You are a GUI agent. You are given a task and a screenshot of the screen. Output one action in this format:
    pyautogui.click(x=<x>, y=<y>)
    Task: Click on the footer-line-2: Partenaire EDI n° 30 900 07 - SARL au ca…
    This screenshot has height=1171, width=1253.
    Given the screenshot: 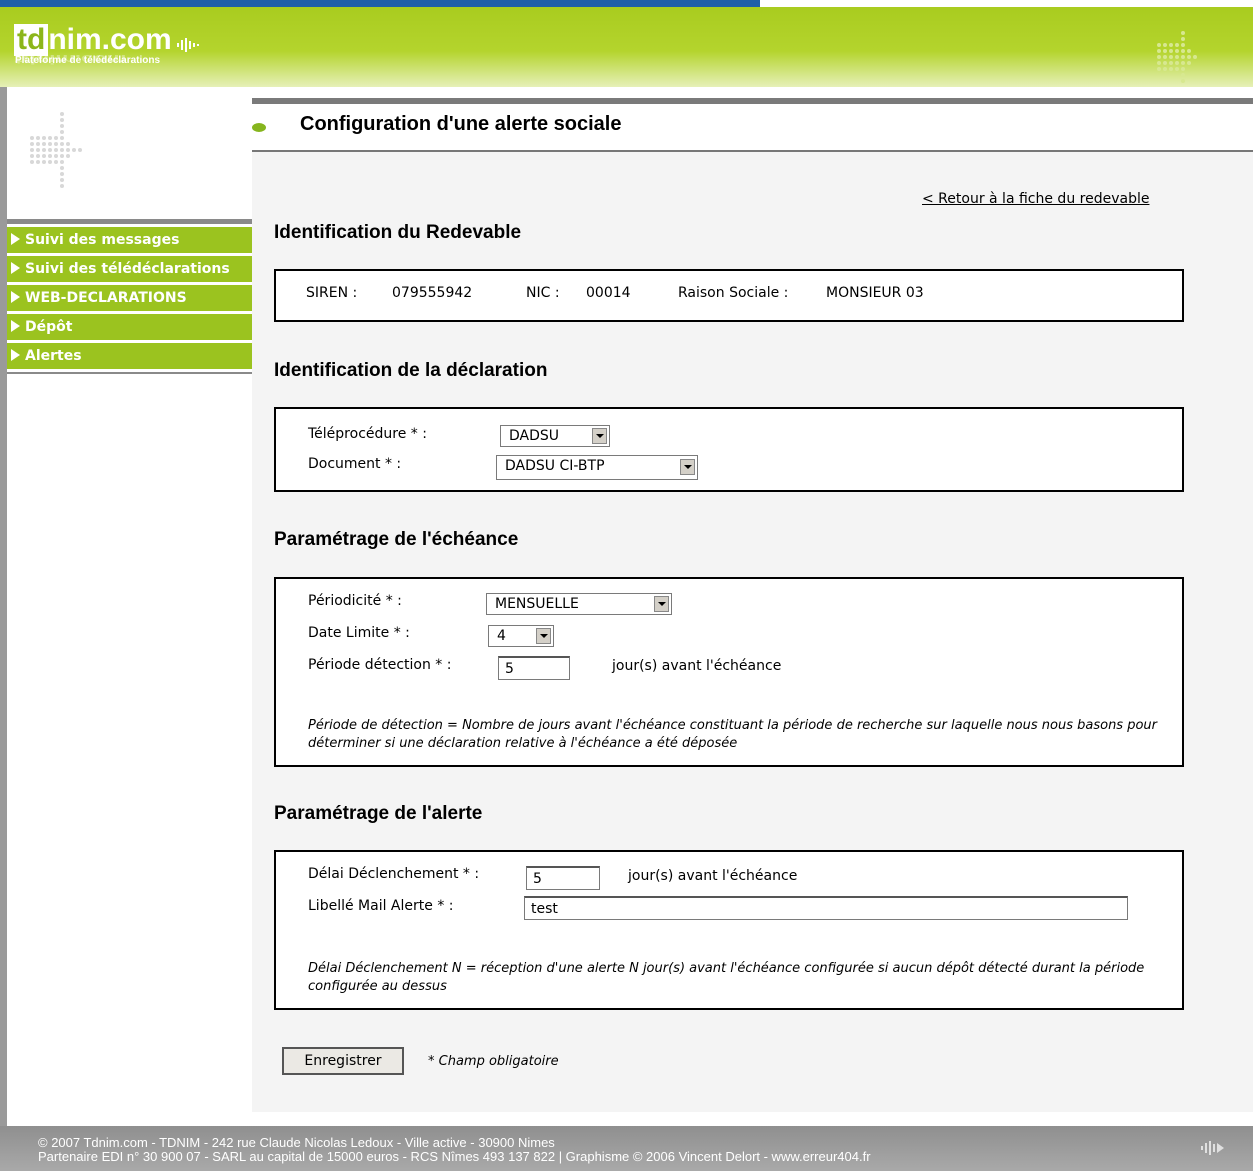 What is the action you would take?
    pyautogui.click(x=454, y=1156)
    